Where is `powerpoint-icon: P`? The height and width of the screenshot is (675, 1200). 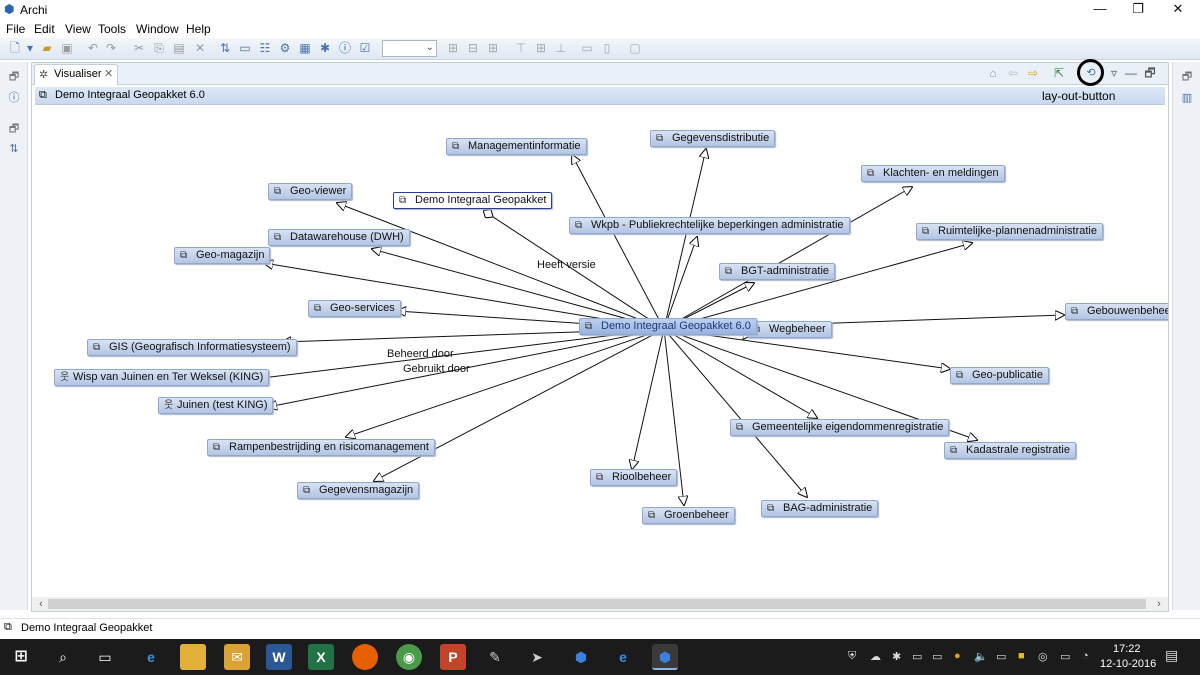 powerpoint-icon: P is located at coordinates (453, 657).